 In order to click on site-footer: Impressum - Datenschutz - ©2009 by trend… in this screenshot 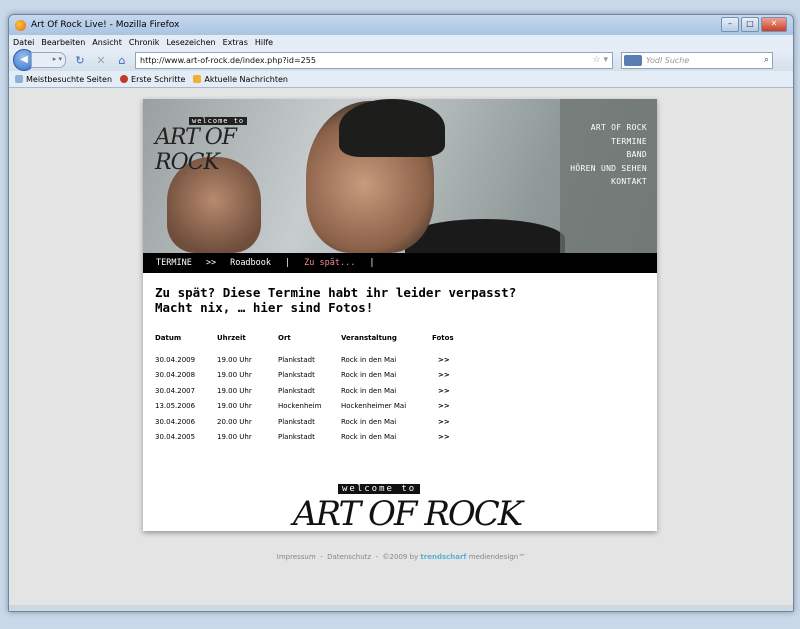, I will do `click(401, 557)`.